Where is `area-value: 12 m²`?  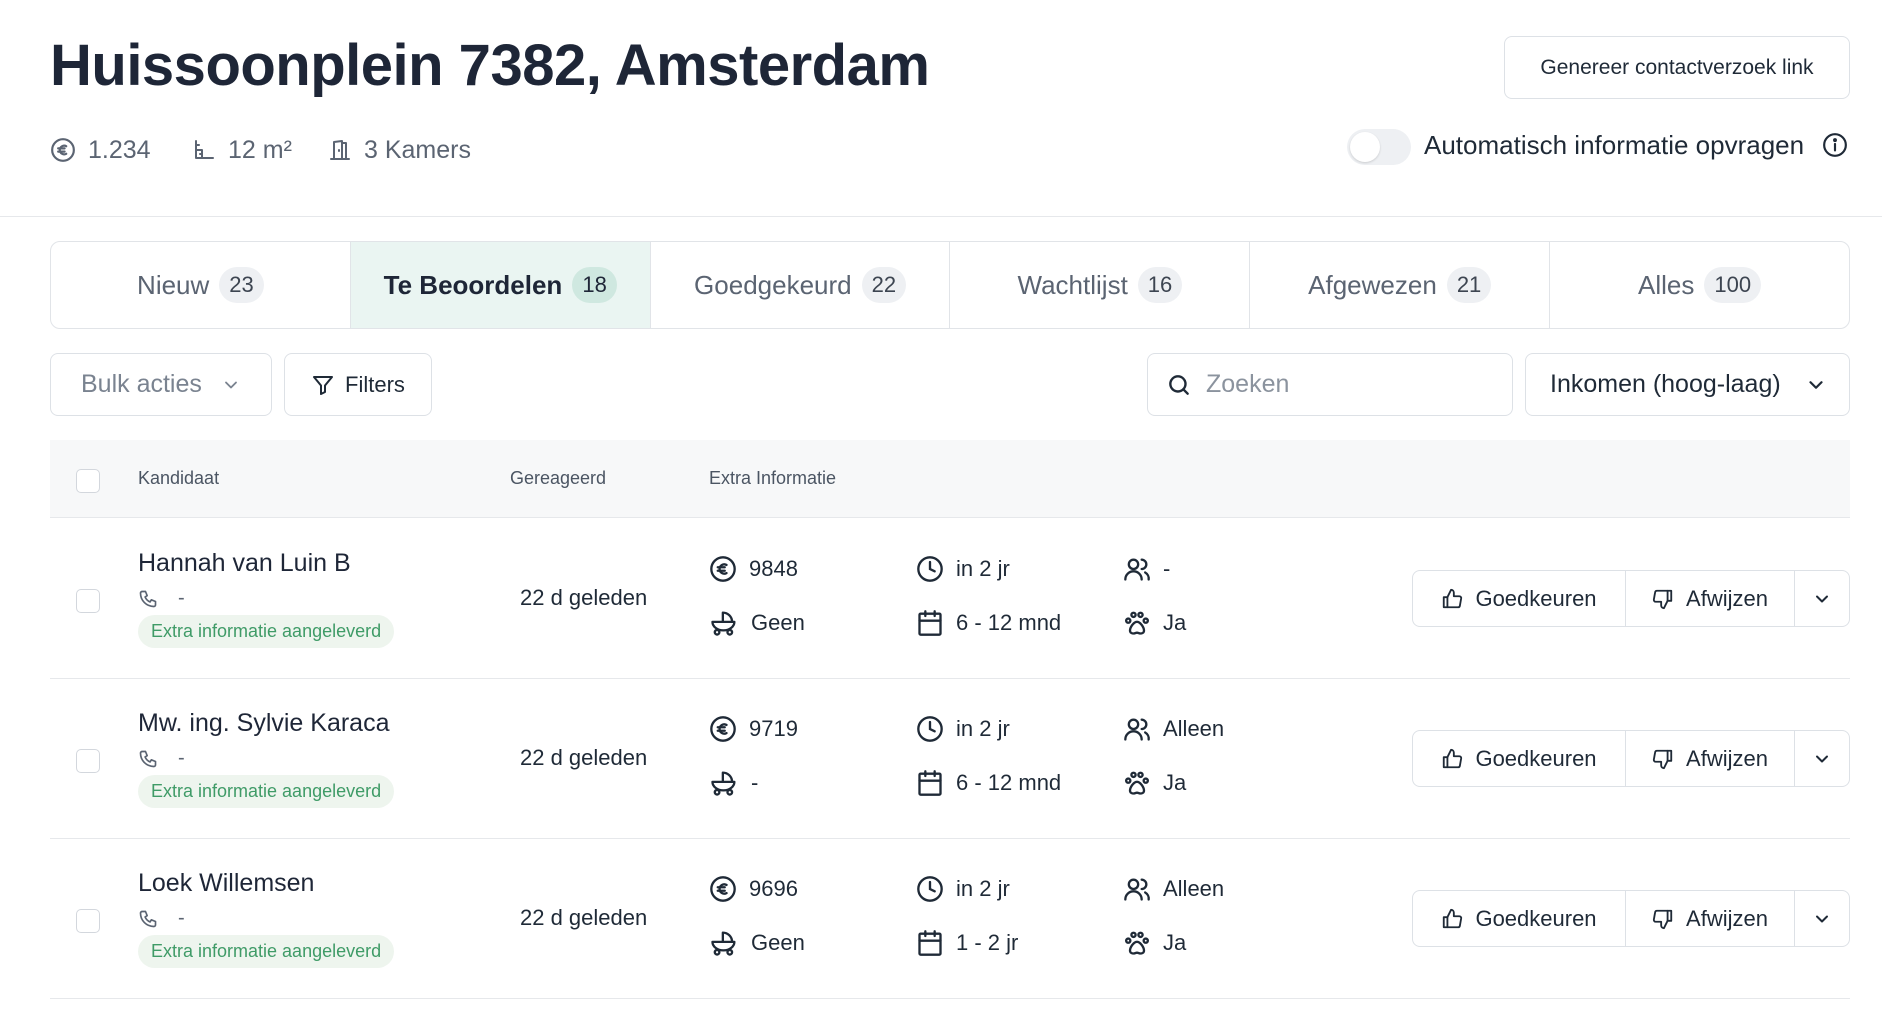
area-value: 12 m² is located at coordinates (260, 149).